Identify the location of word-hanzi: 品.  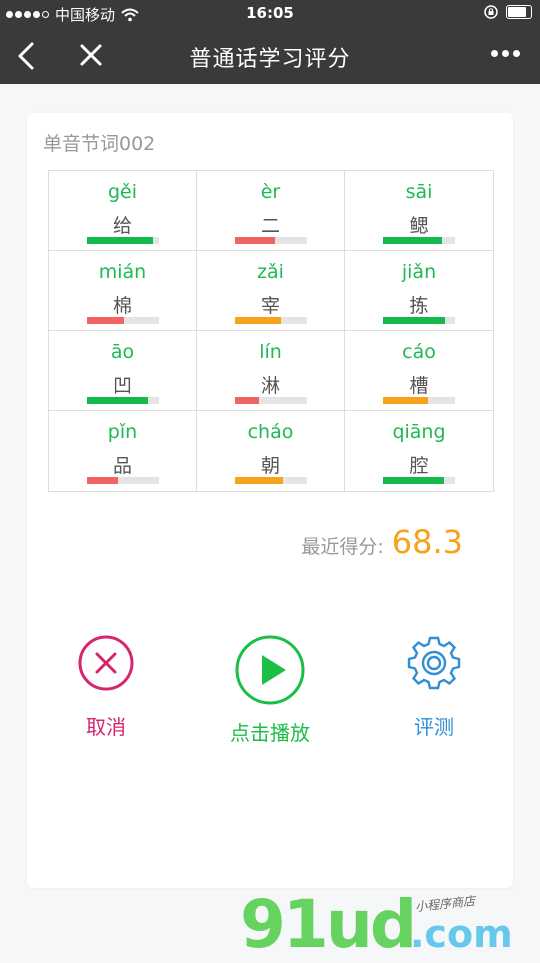
(122, 466).